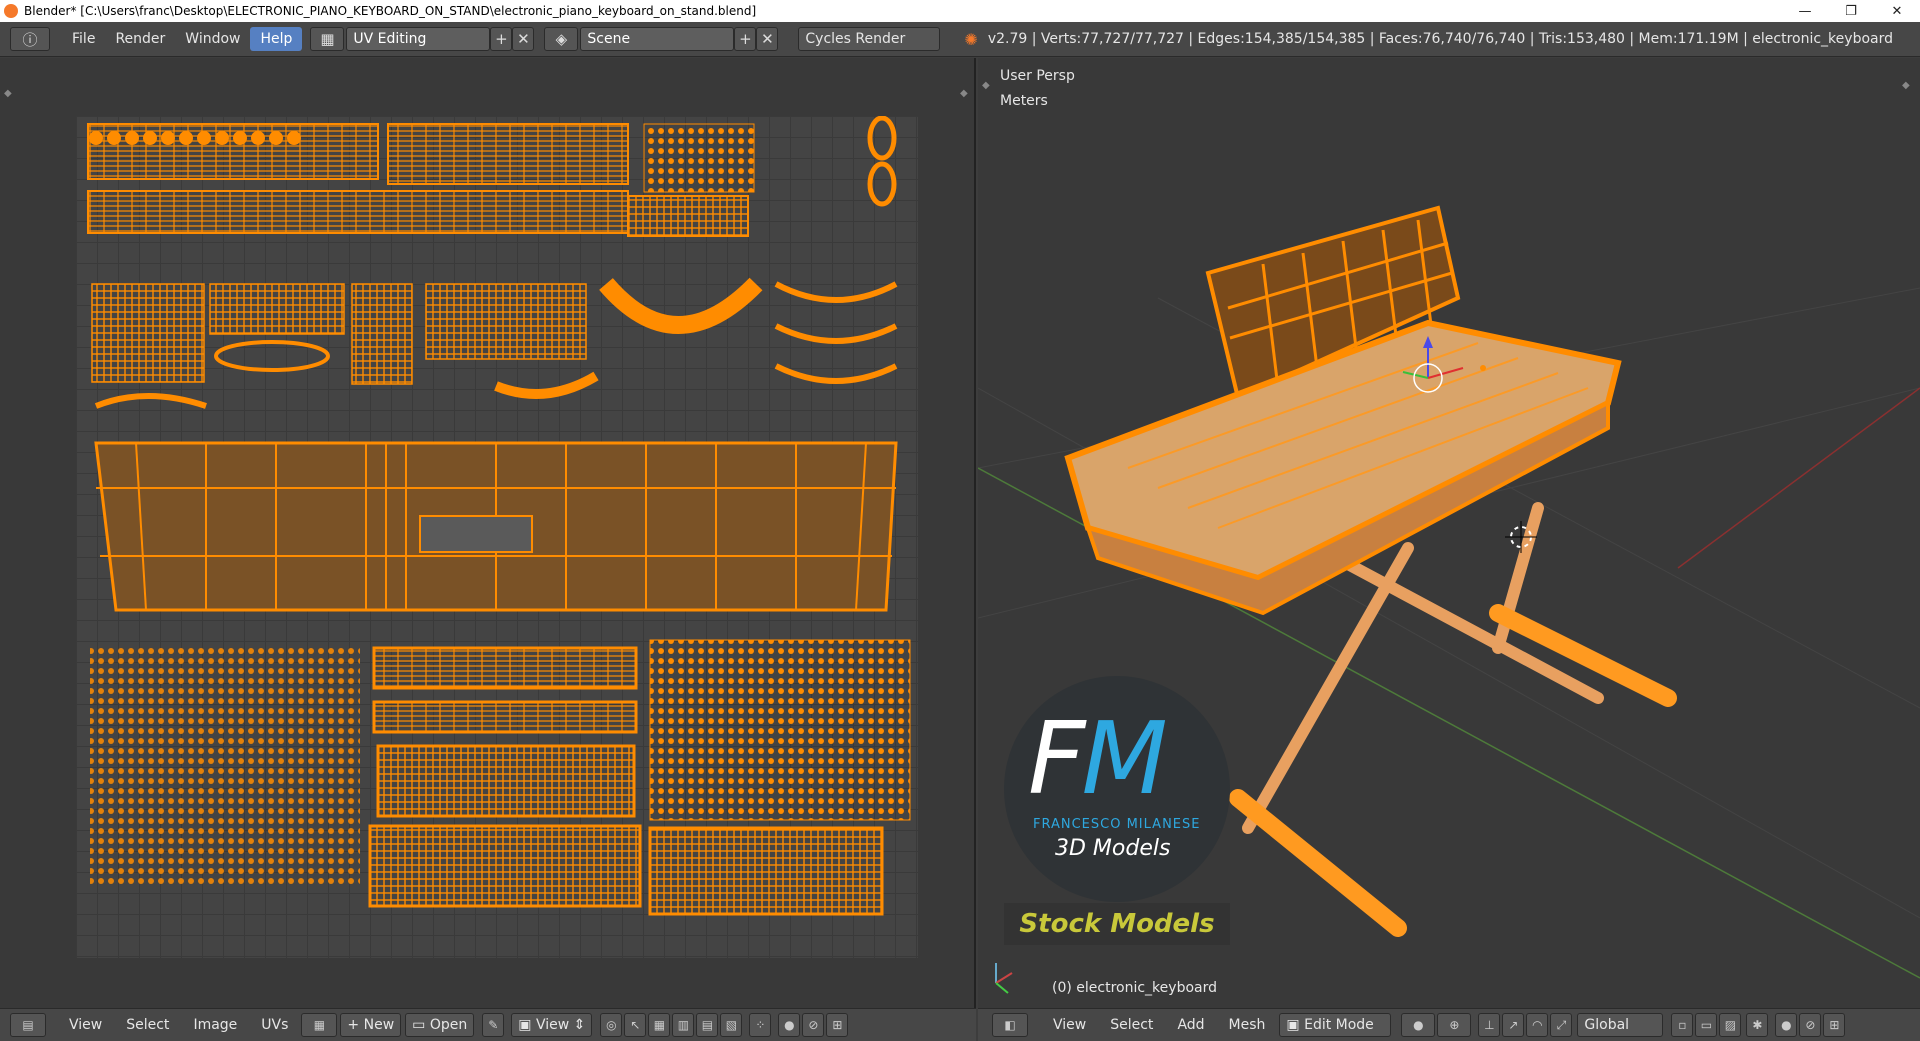 The height and width of the screenshot is (1041, 1920). I want to click on folder-icon: ▭, so click(421, 1025).